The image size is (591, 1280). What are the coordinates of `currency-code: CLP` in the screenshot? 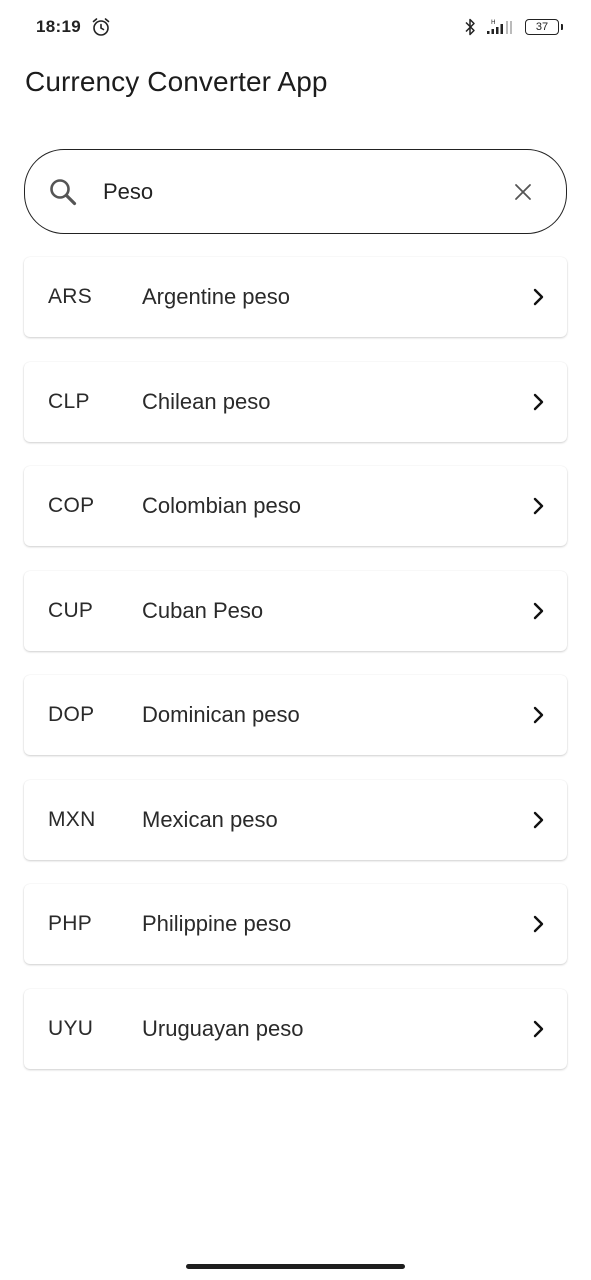 It's located at (69, 401).